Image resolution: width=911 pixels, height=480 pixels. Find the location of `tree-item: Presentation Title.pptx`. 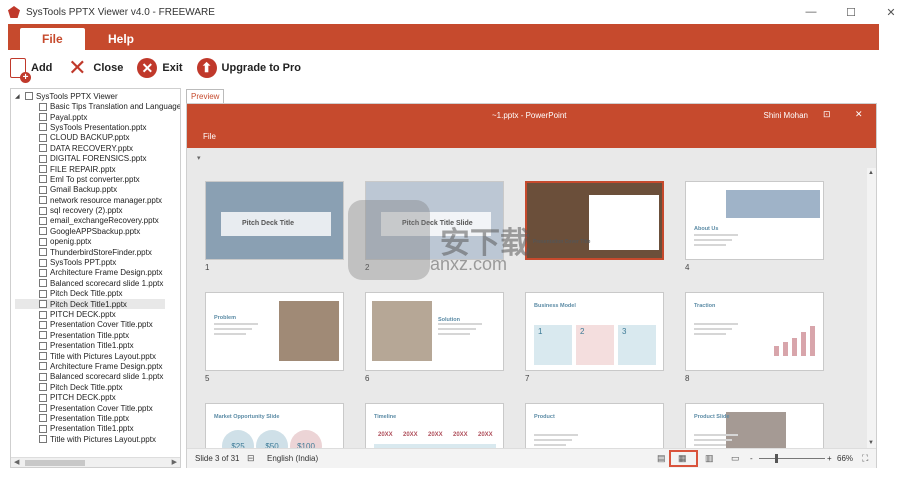

tree-item: Presentation Title.pptx is located at coordinates (97, 418).